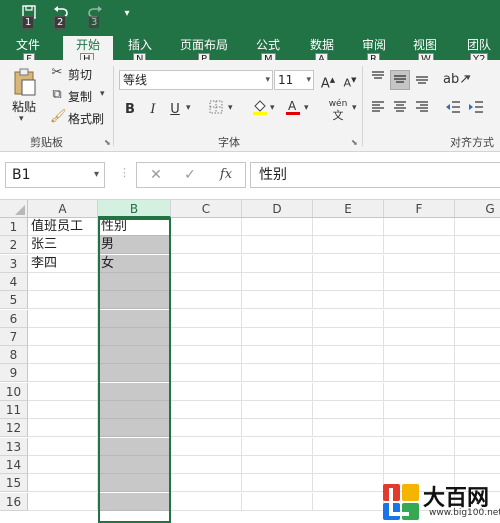 This screenshot has width=500, height=523. What do you see at coordinates (14, 501) in the screenshot?
I see `row-header-16: 16` at bounding box center [14, 501].